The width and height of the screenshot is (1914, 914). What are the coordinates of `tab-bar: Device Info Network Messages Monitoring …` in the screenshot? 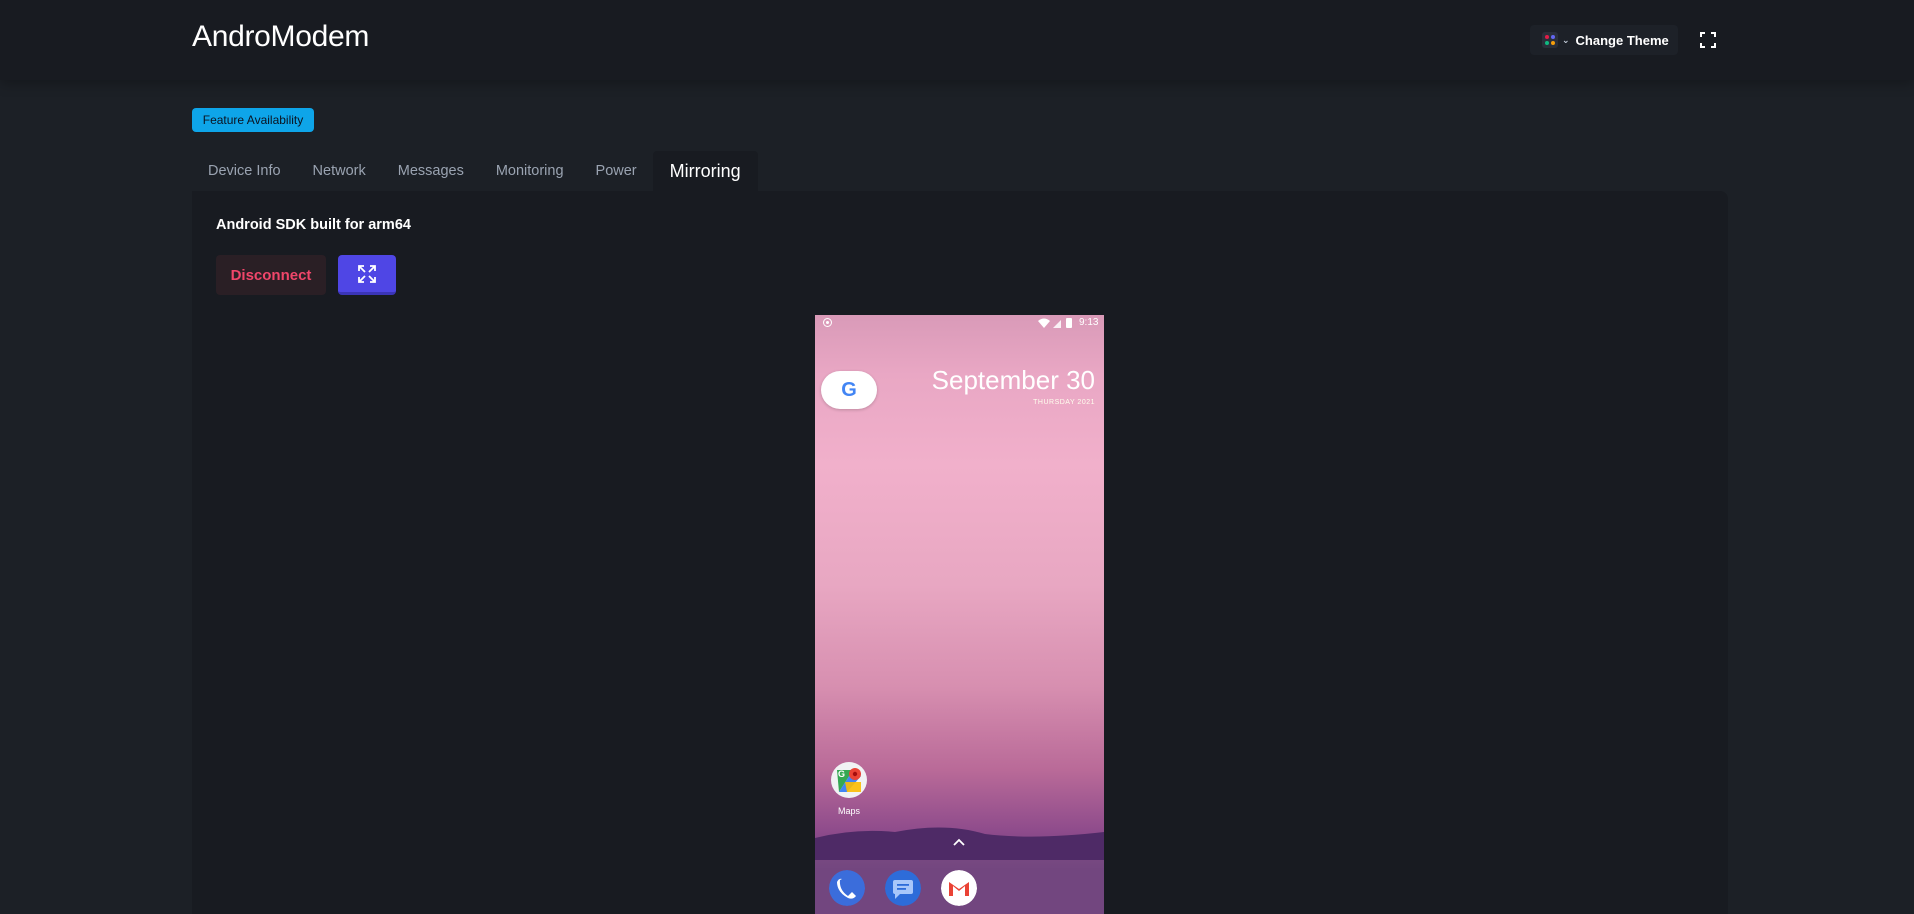 It's located at (475, 171).